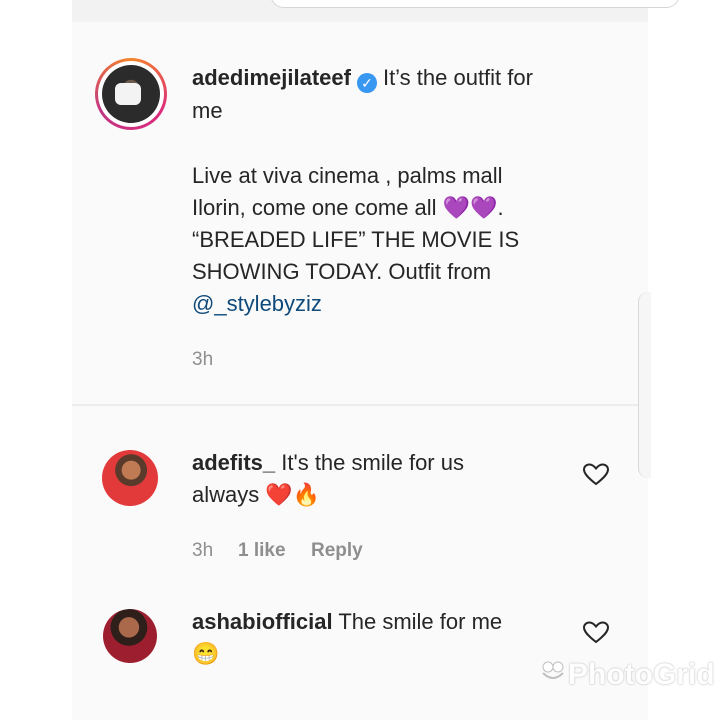  I want to click on caption-mention: @_stylebyziz, so click(257, 304).